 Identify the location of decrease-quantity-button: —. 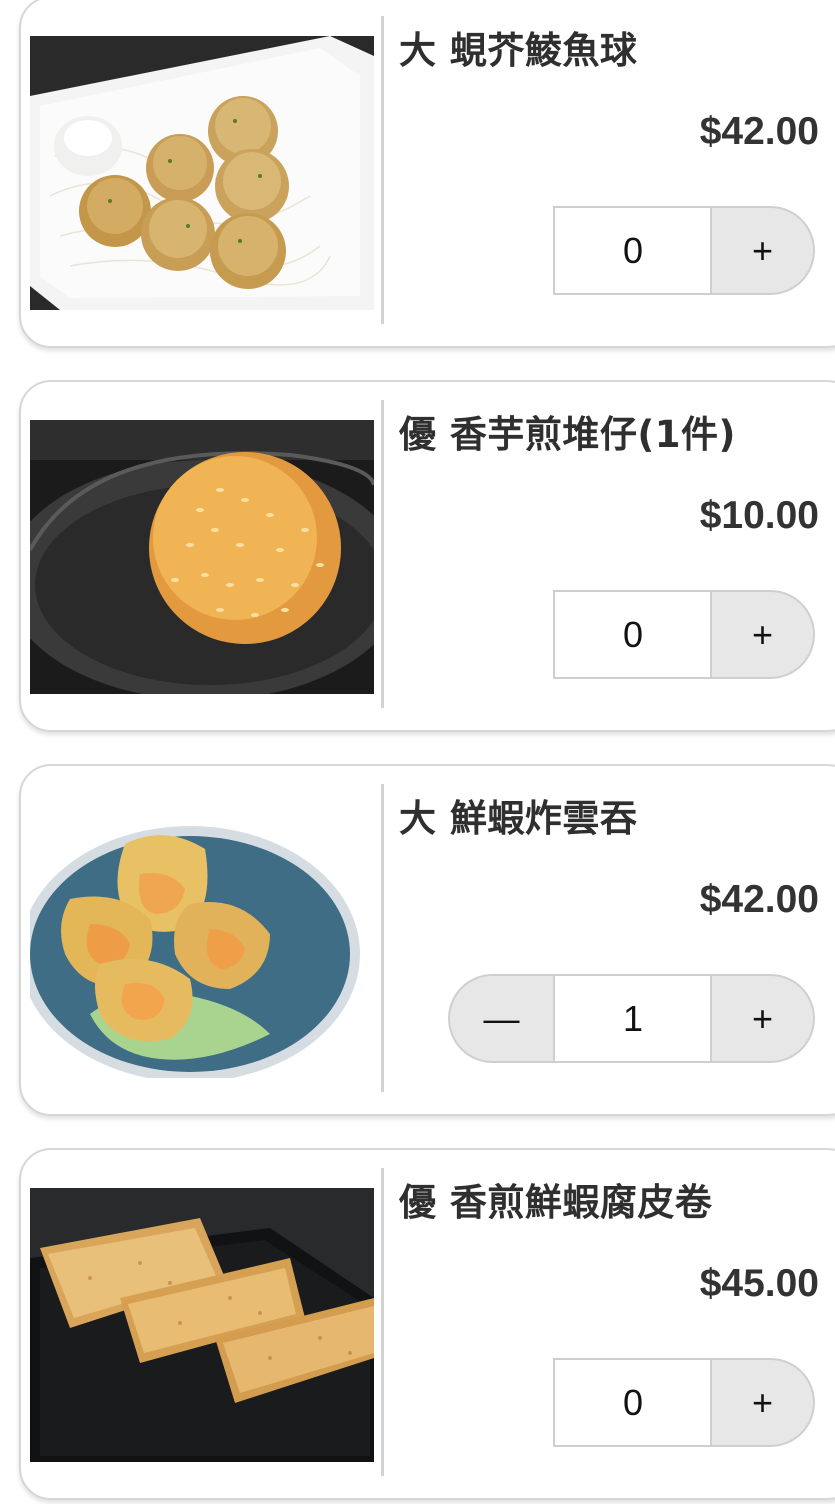
(501, 1018).